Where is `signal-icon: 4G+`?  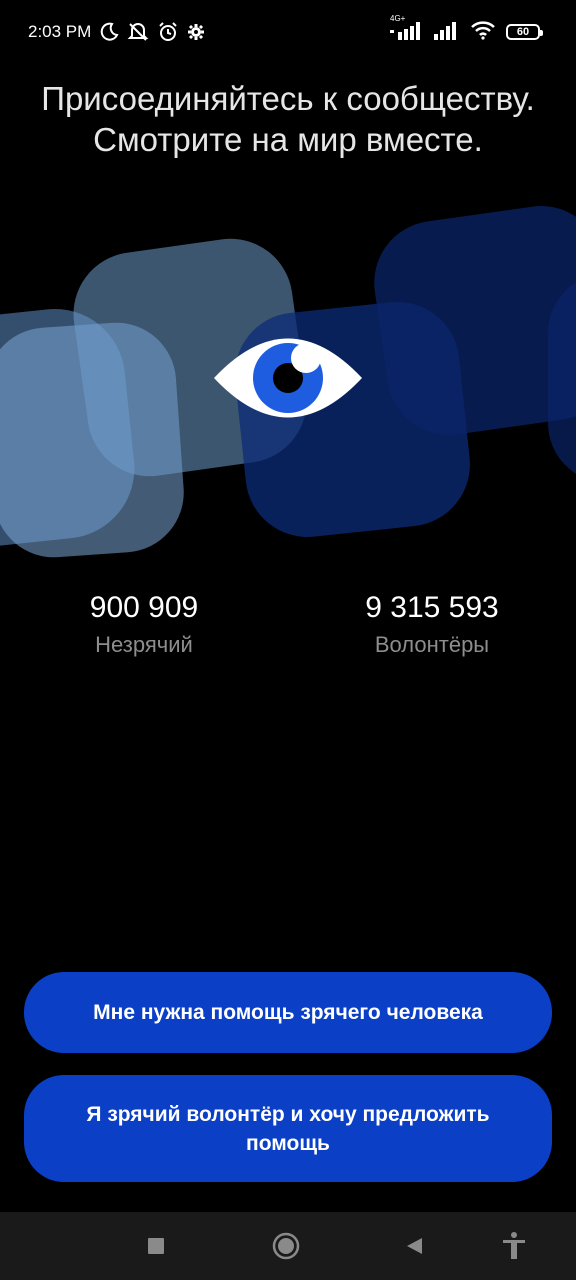
signal-icon: 4G+ is located at coordinates (407, 29).